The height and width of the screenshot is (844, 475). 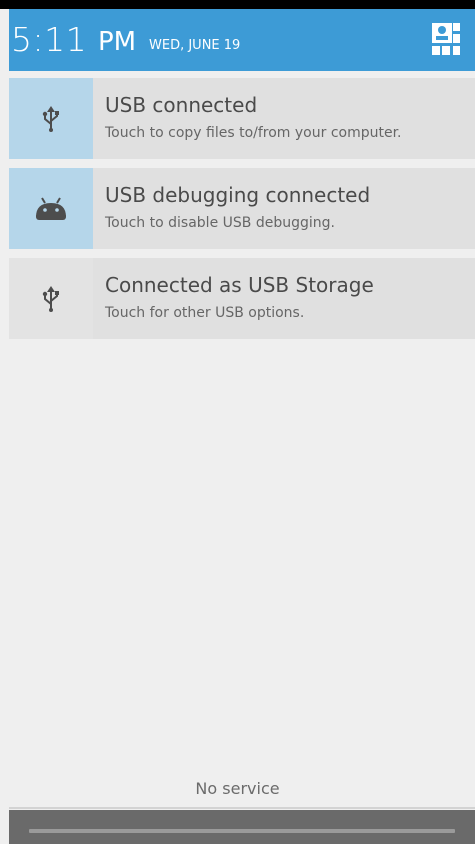 What do you see at coordinates (195, 45) in the screenshot?
I see `clock-date: WED, JUNE 19` at bounding box center [195, 45].